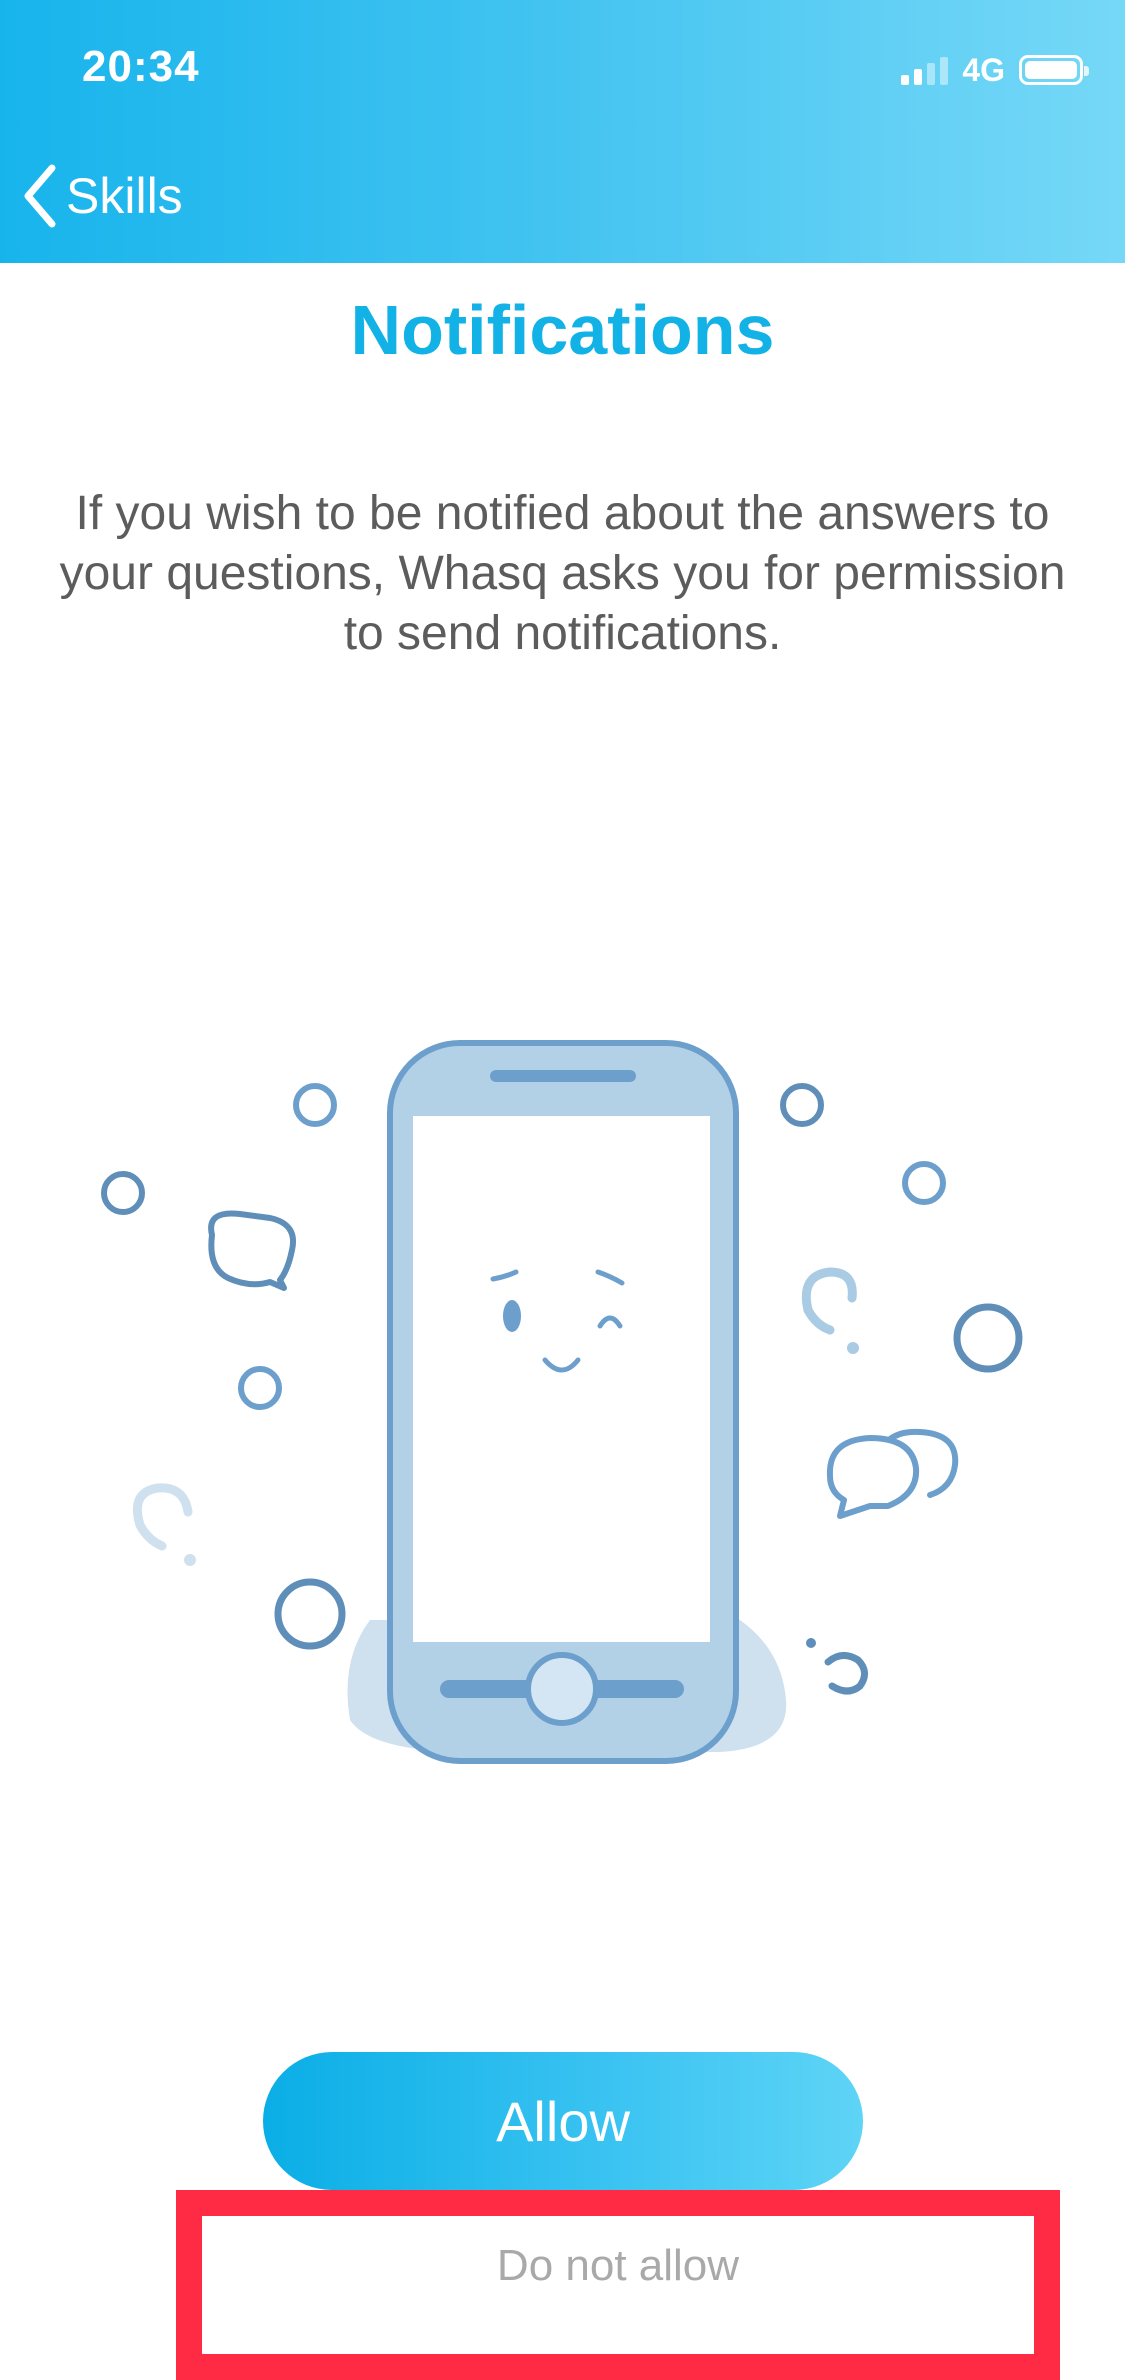 The image size is (1125, 2380). What do you see at coordinates (124, 196) in the screenshot?
I see `back-label: Skills` at bounding box center [124, 196].